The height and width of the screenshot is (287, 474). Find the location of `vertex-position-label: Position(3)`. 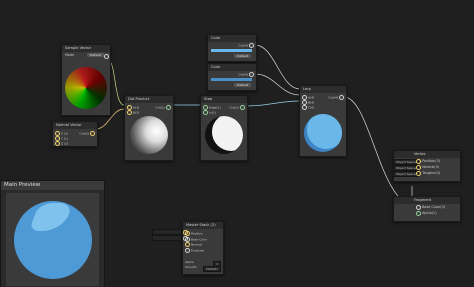

vertex-position-label: Position(3) is located at coordinates (431, 161).